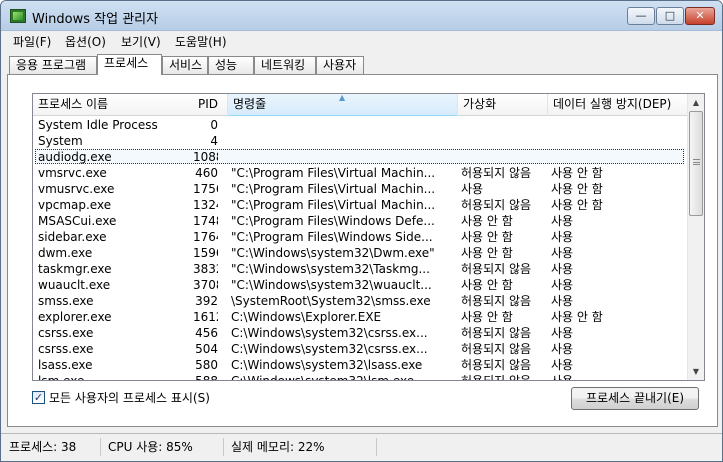 The height and width of the screenshot is (462, 723). I want to click on title-bar: Windows 작업 관리자 — □ ✕, so click(361, 16).